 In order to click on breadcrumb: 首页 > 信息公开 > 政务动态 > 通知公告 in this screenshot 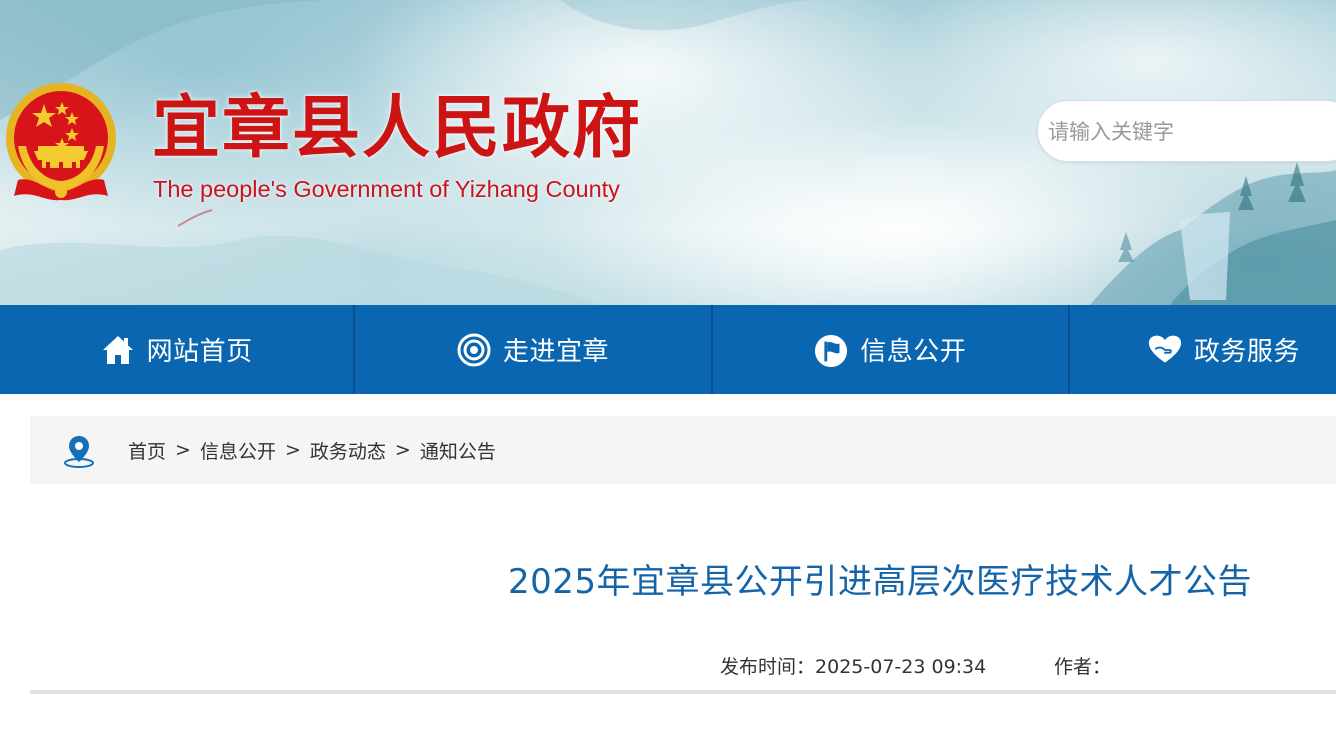, I will do `click(683, 450)`.